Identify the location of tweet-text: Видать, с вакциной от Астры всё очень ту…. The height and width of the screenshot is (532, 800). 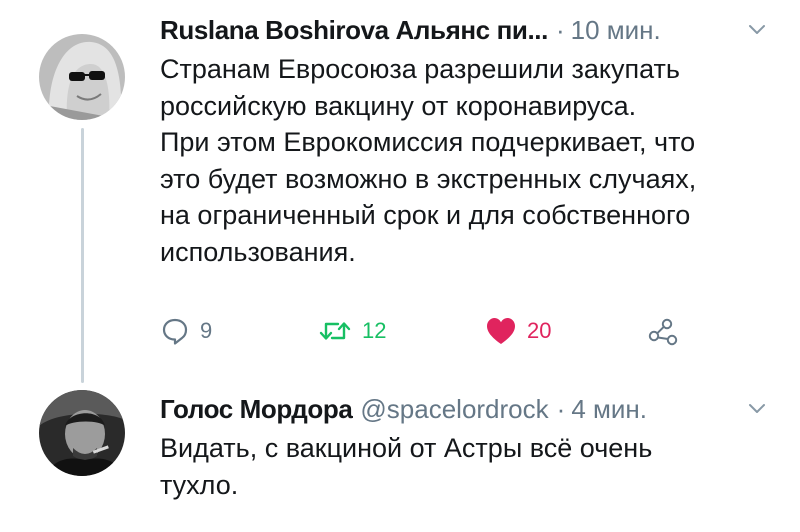
(475, 466).